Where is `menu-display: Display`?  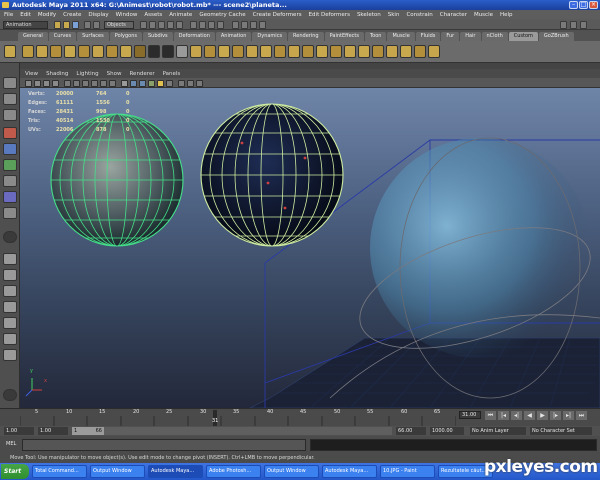 menu-display: Display is located at coordinates (98, 15).